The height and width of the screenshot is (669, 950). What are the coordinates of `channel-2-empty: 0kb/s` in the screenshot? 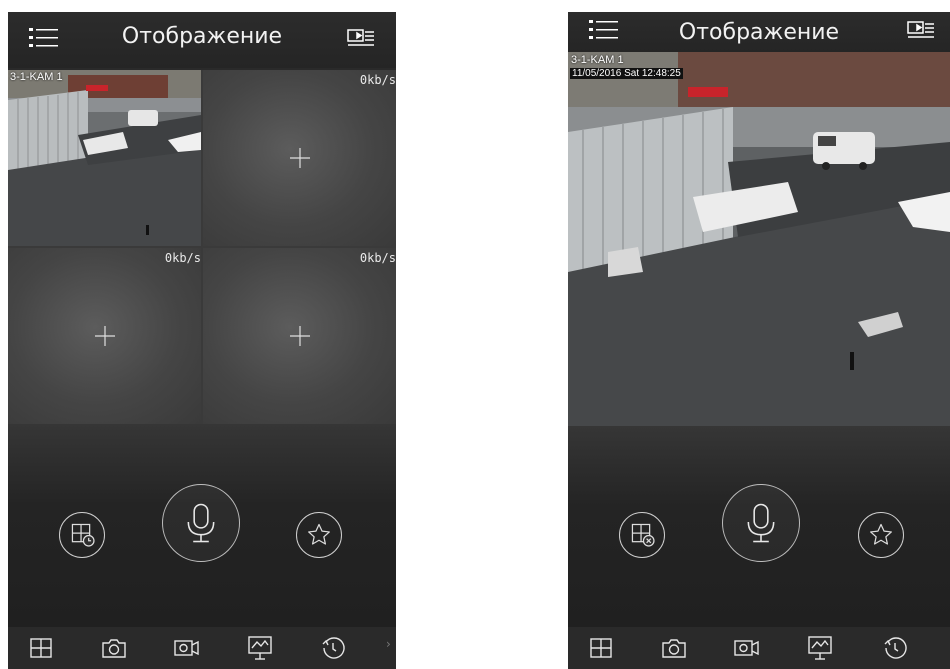 It's located at (299, 158).